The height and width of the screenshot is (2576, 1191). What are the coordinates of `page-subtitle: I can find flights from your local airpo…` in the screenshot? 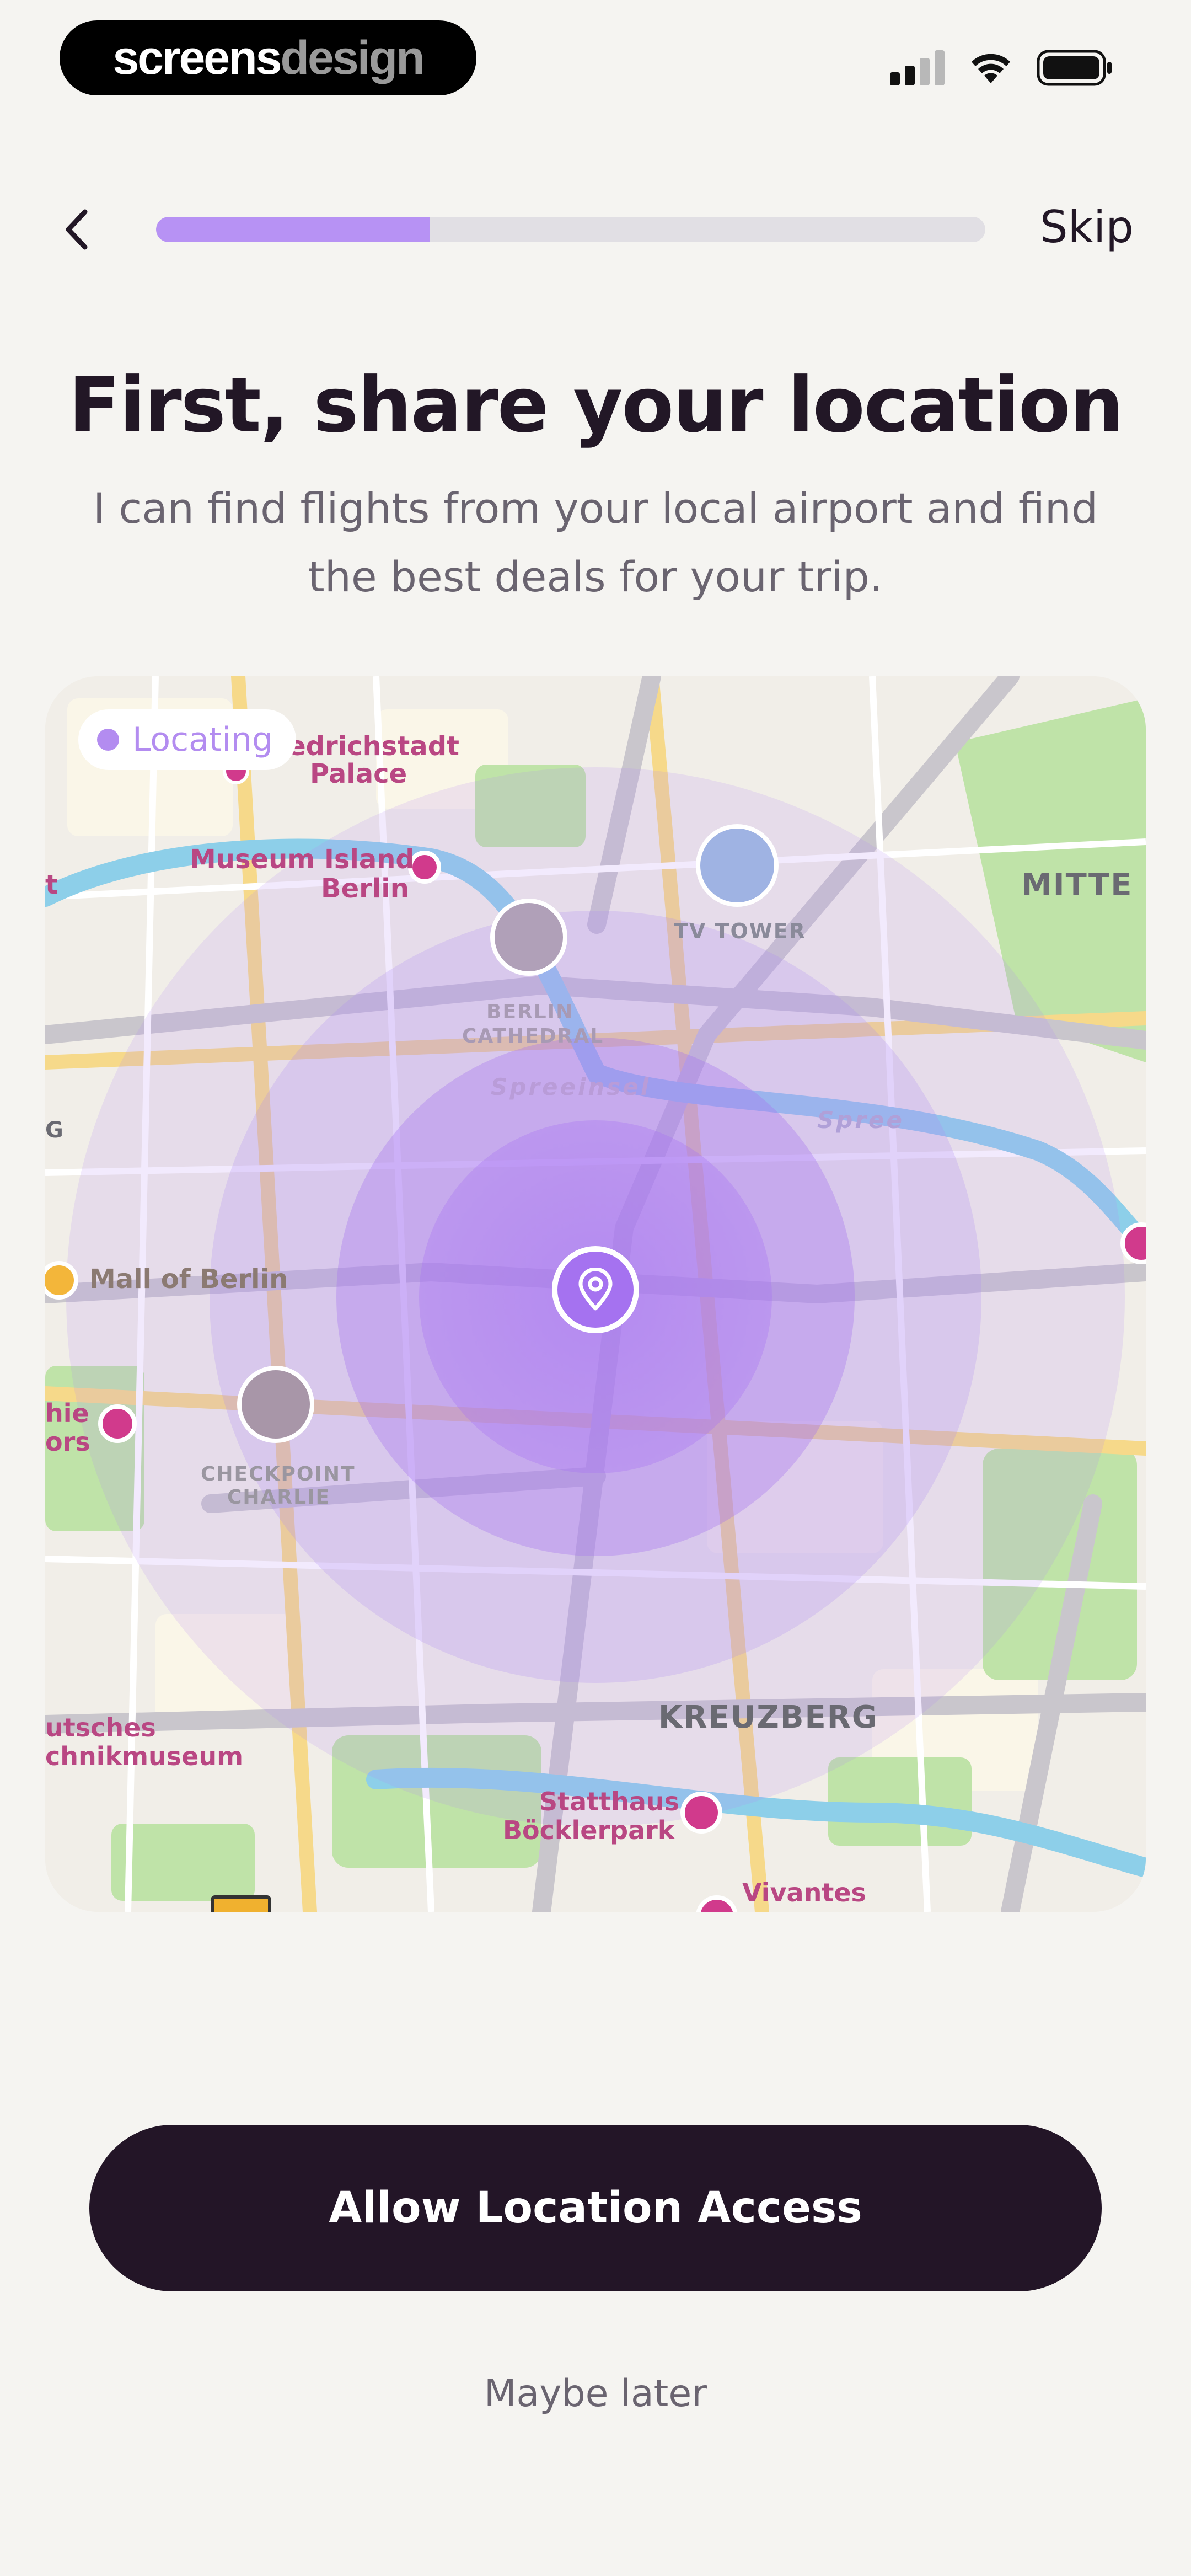 It's located at (595, 542).